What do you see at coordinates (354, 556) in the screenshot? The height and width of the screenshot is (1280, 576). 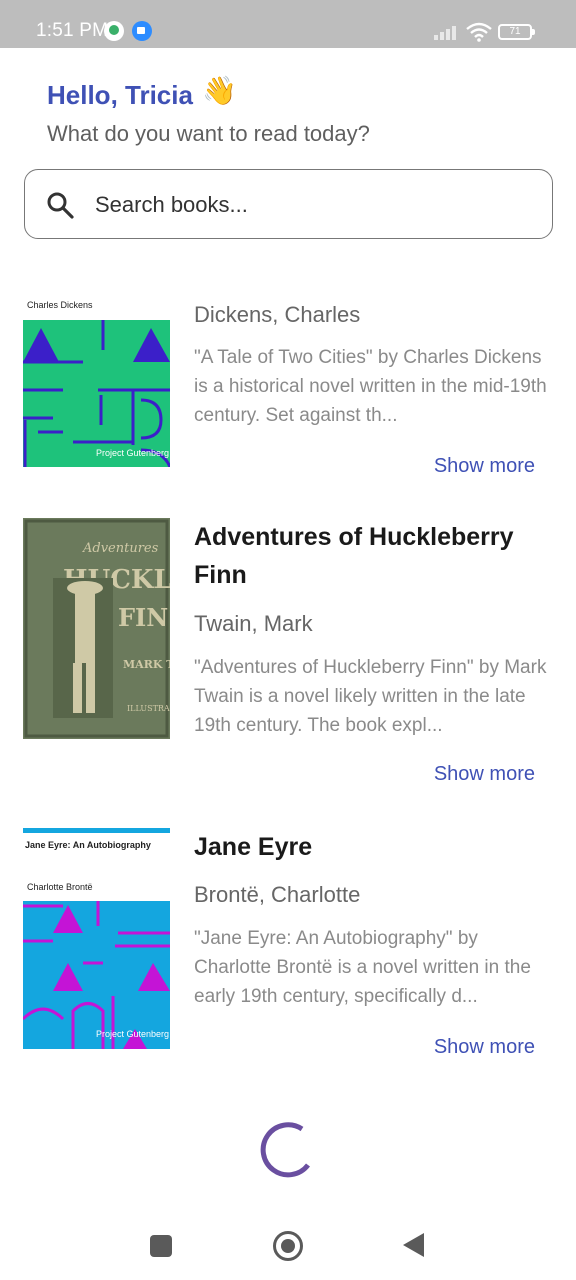 I see `book-title: Adventures of Huckleberry Finn` at bounding box center [354, 556].